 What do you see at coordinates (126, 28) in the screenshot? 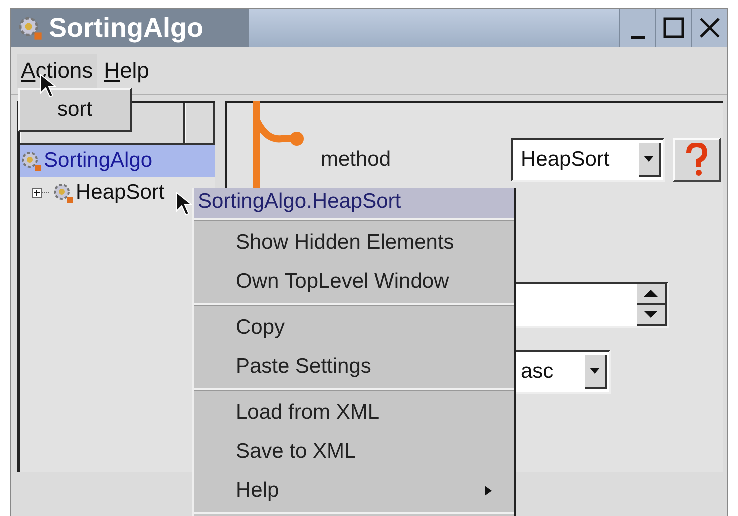
I see `window-title: SortingAlgo` at bounding box center [126, 28].